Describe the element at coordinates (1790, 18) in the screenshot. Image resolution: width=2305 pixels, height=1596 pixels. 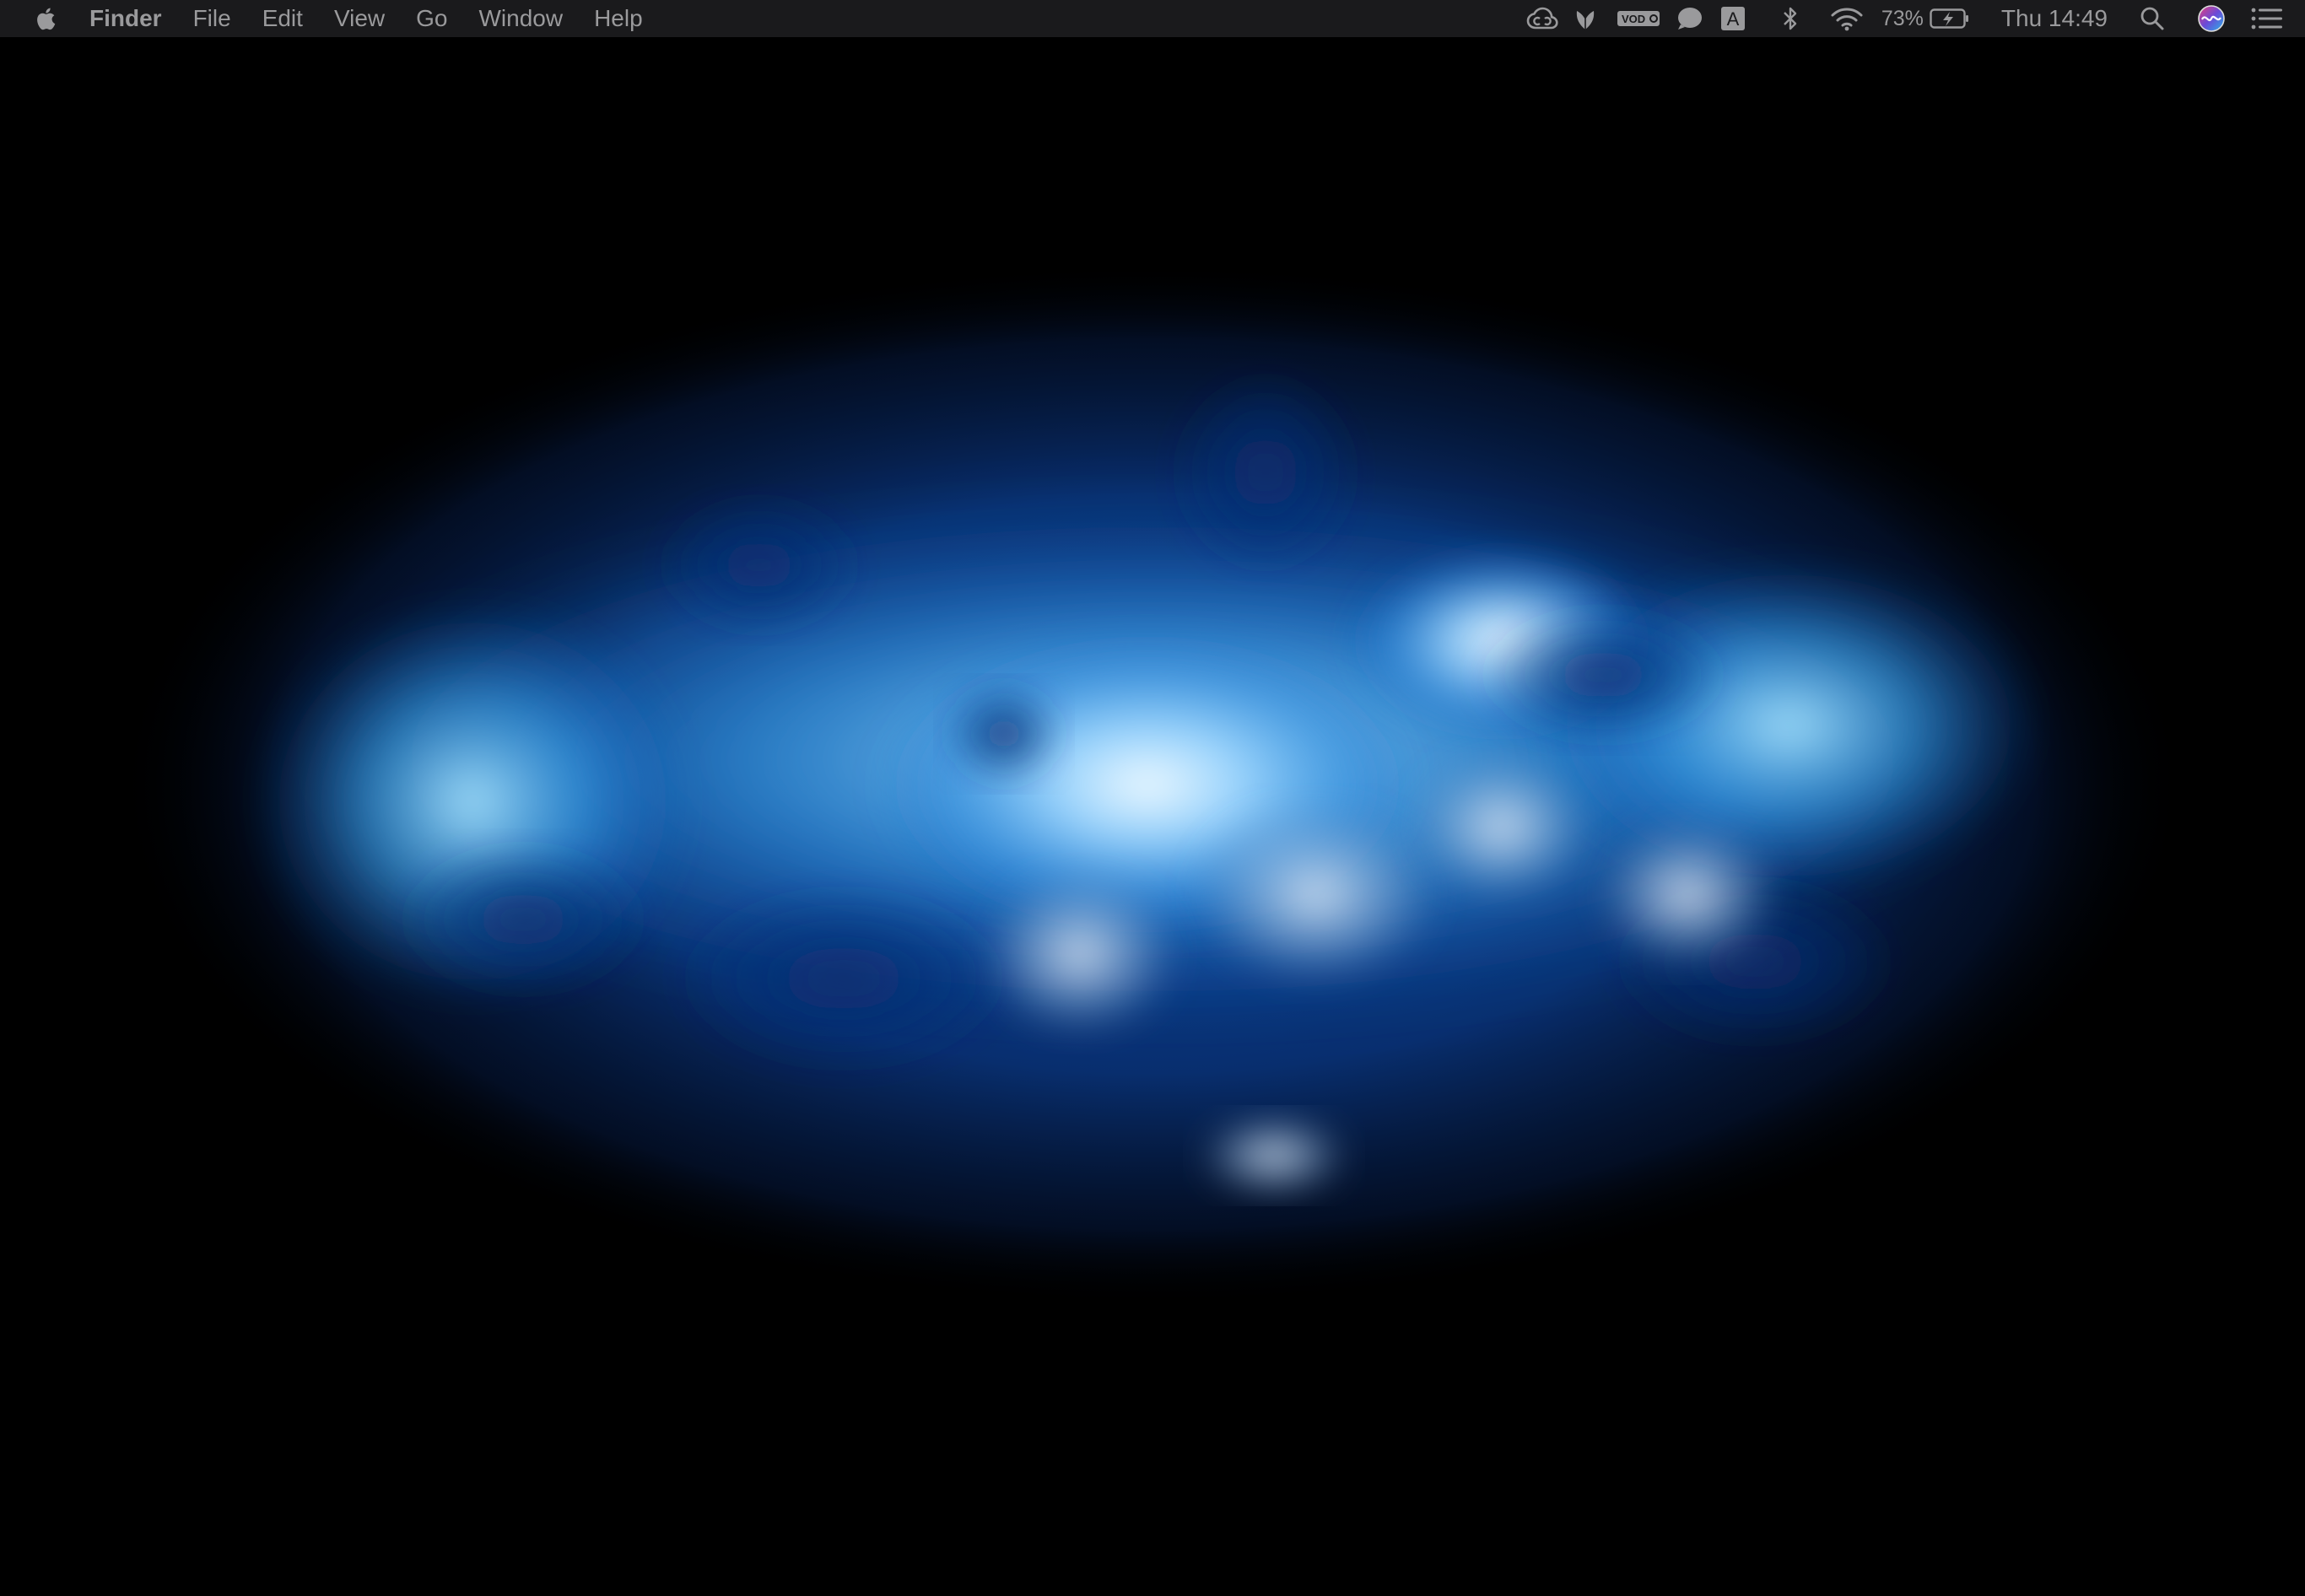
I see `bluetooth-icon` at that location.